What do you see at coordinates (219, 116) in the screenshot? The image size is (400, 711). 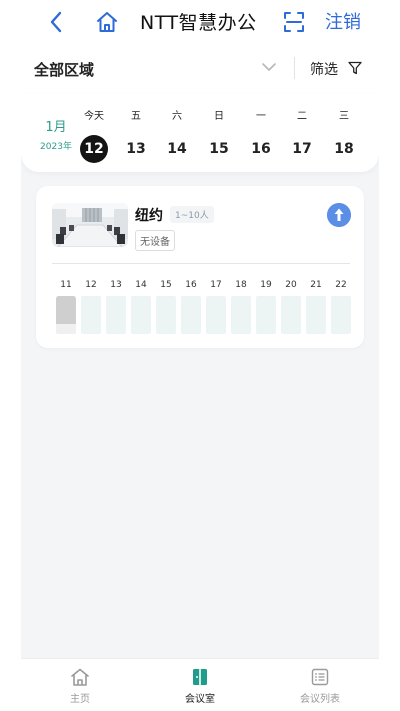 I see `weekday-label: 日` at bounding box center [219, 116].